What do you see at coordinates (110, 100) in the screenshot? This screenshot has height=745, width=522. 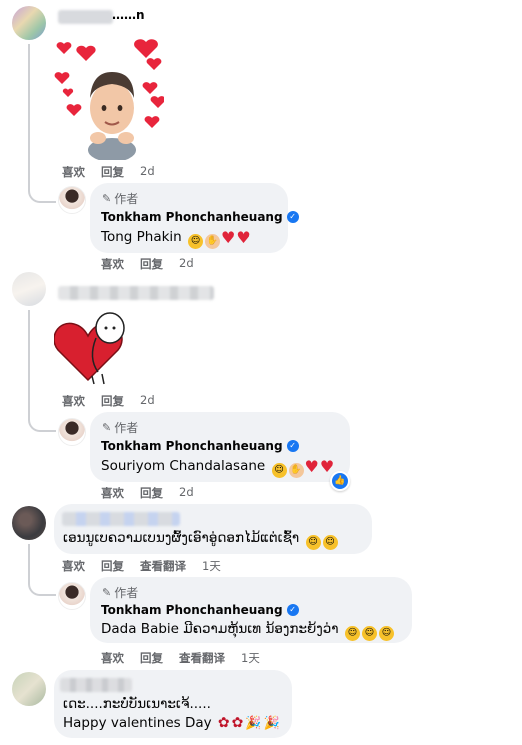 I see `emoji-hearts-sticker` at bounding box center [110, 100].